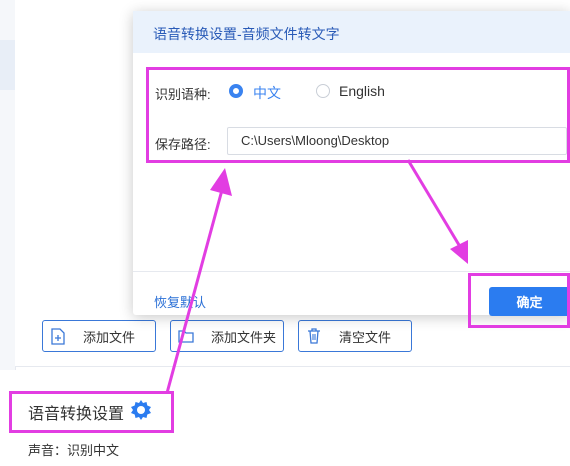  What do you see at coordinates (180, 301) in the screenshot?
I see `restore-defaults-link: 恢复默认` at bounding box center [180, 301].